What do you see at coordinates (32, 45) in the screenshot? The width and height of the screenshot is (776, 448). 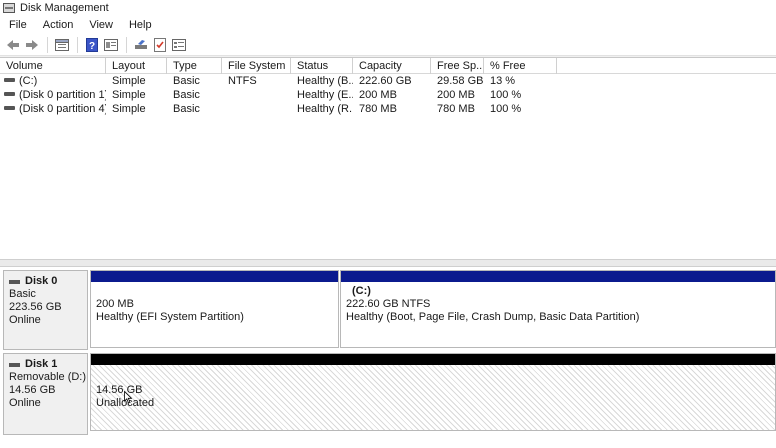 I see `forward-arrow-icon` at bounding box center [32, 45].